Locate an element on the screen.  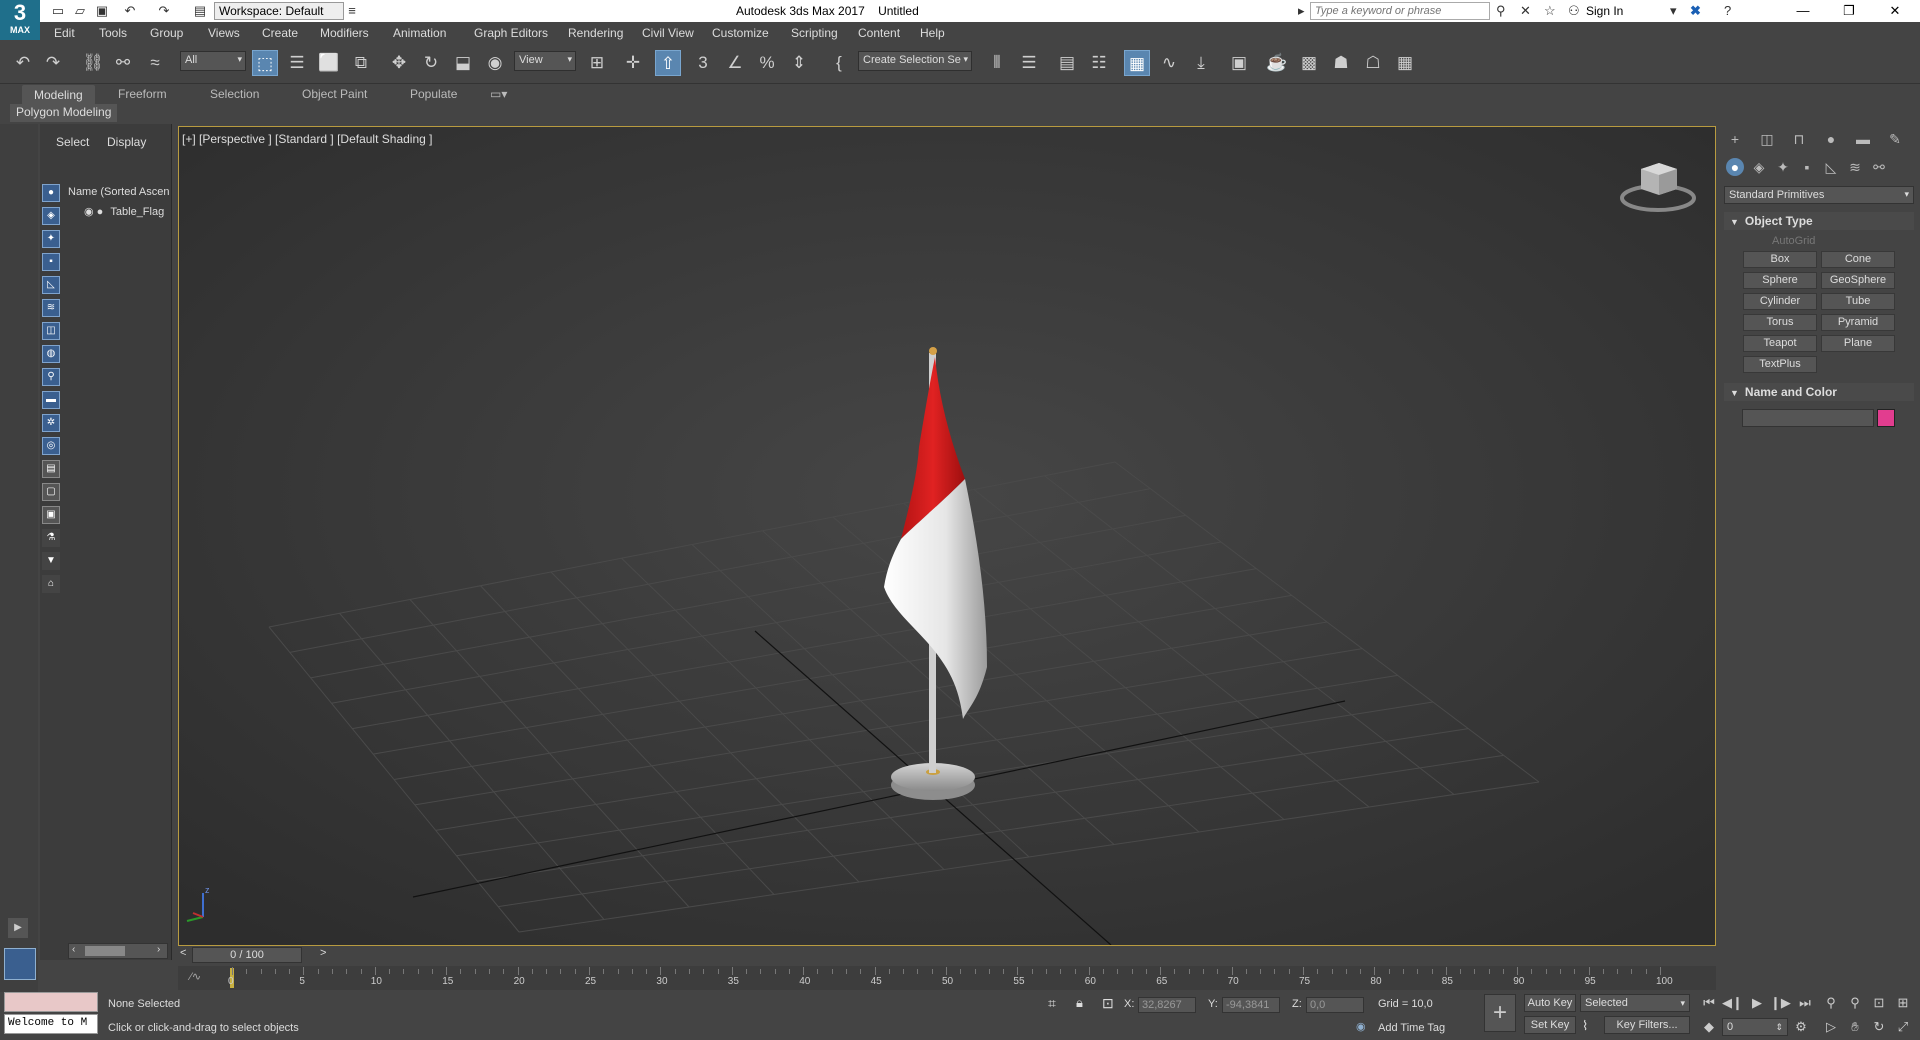
maxscript-listener-output: Welcome to M is located at coordinates (51, 1024).